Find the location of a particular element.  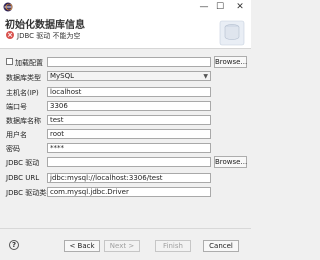

user-input: root is located at coordinates (129, 134).